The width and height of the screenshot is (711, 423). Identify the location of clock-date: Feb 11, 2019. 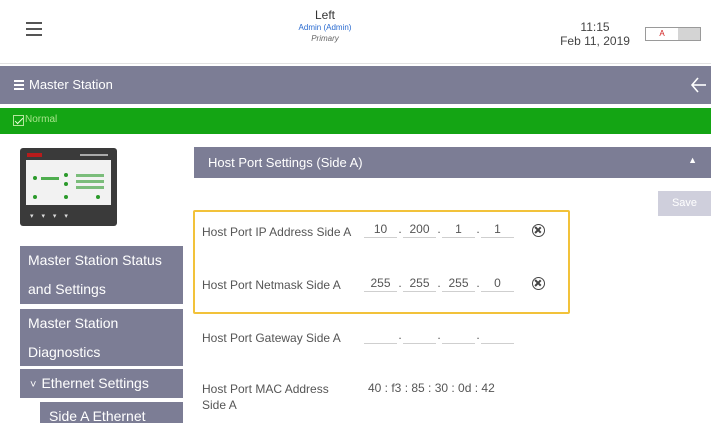
(595, 41).